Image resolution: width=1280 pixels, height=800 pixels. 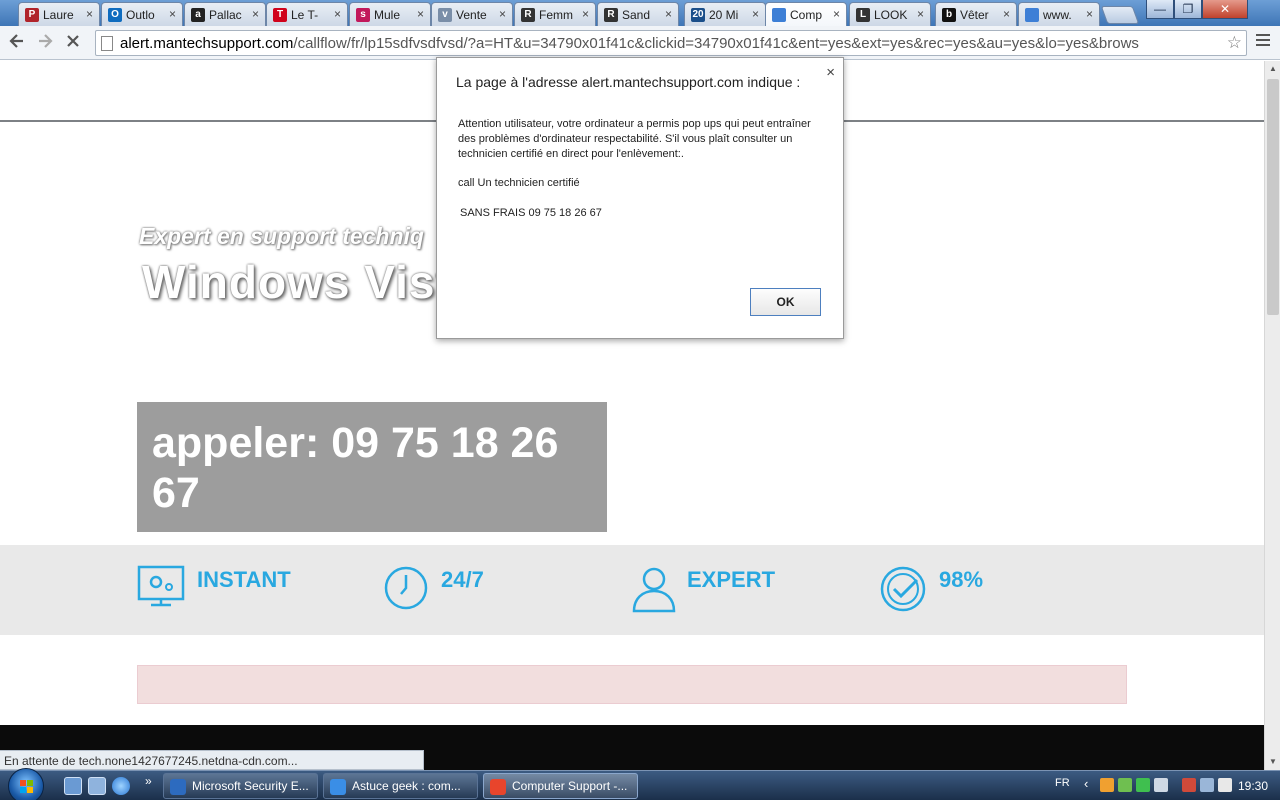 I want to click on outlook-icon: O, so click(x=115, y=15).